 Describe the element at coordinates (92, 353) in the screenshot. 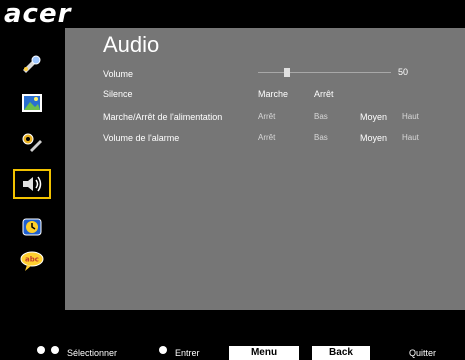

I see `select-hint: Sélectionner` at that location.